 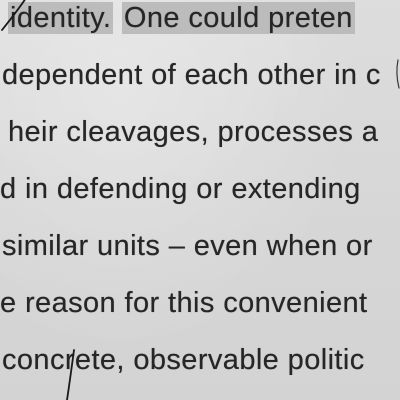 I want to click on text-line-7: concrete, observable politic, so click(x=183, y=360).